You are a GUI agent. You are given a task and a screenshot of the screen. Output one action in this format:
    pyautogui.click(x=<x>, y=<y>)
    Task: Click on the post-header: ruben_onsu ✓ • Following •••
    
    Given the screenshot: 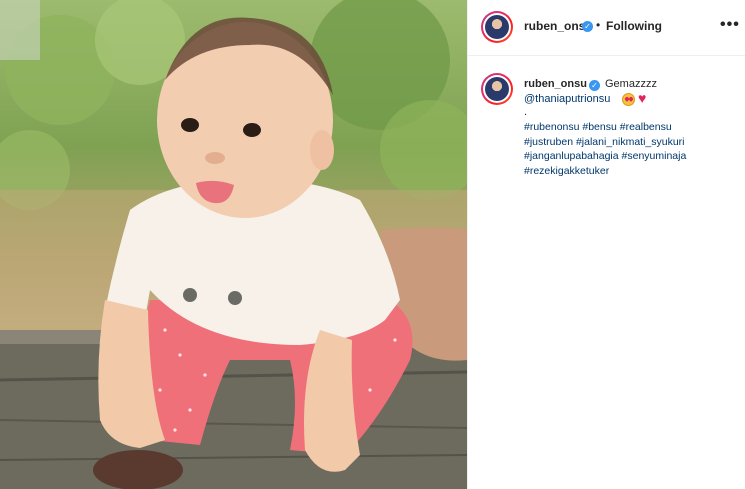 What is the action you would take?
    pyautogui.click(x=606, y=28)
    